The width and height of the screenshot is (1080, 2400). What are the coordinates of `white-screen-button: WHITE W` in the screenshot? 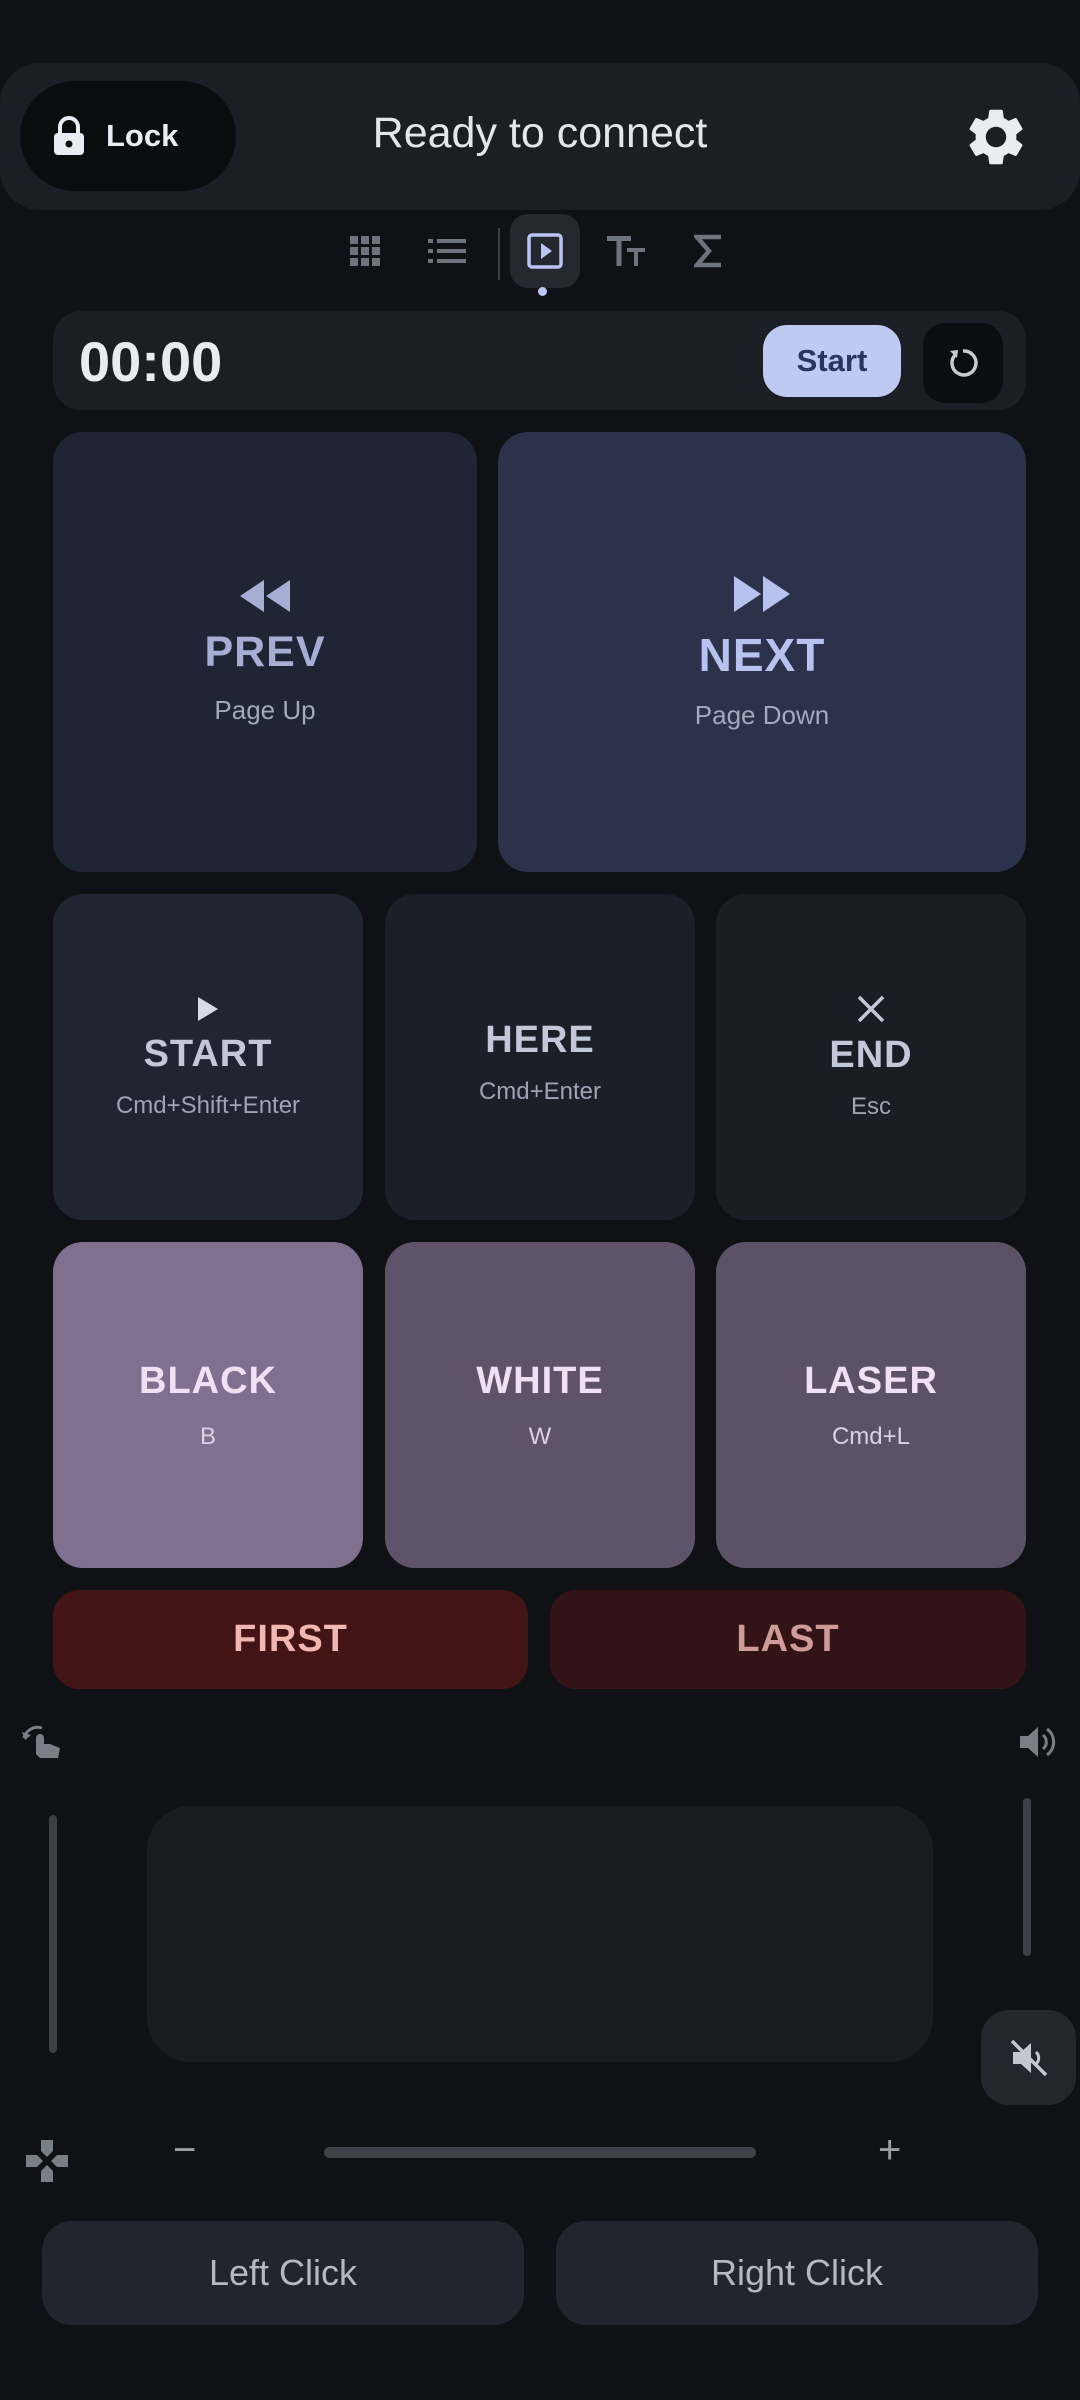 It's located at (540, 1405).